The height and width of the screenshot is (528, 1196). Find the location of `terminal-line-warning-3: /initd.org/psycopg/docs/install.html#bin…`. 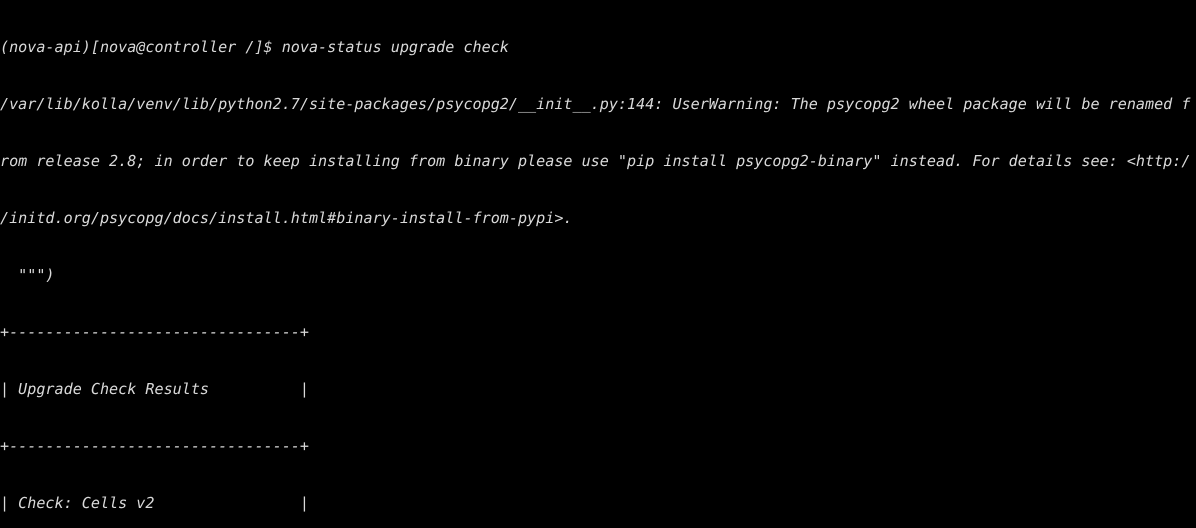

terminal-line-warning-3: /initd.org/psycopg/docs/install.html#bin… is located at coordinates (286, 218).